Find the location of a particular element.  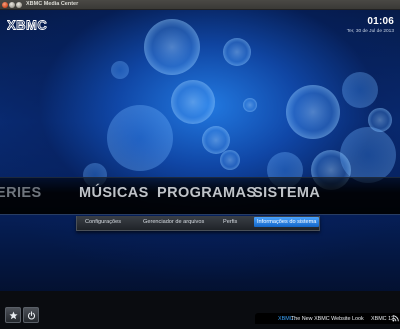

window-maximize-button is located at coordinates (19, 4).